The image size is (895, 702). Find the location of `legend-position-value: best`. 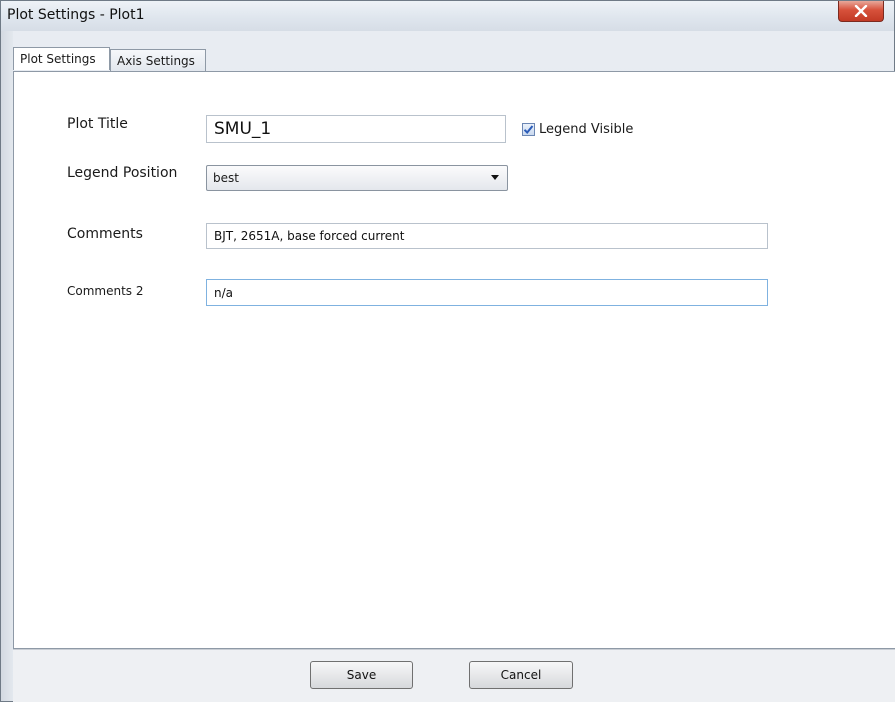

legend-position-value: best is located at coordinates (226, 178).